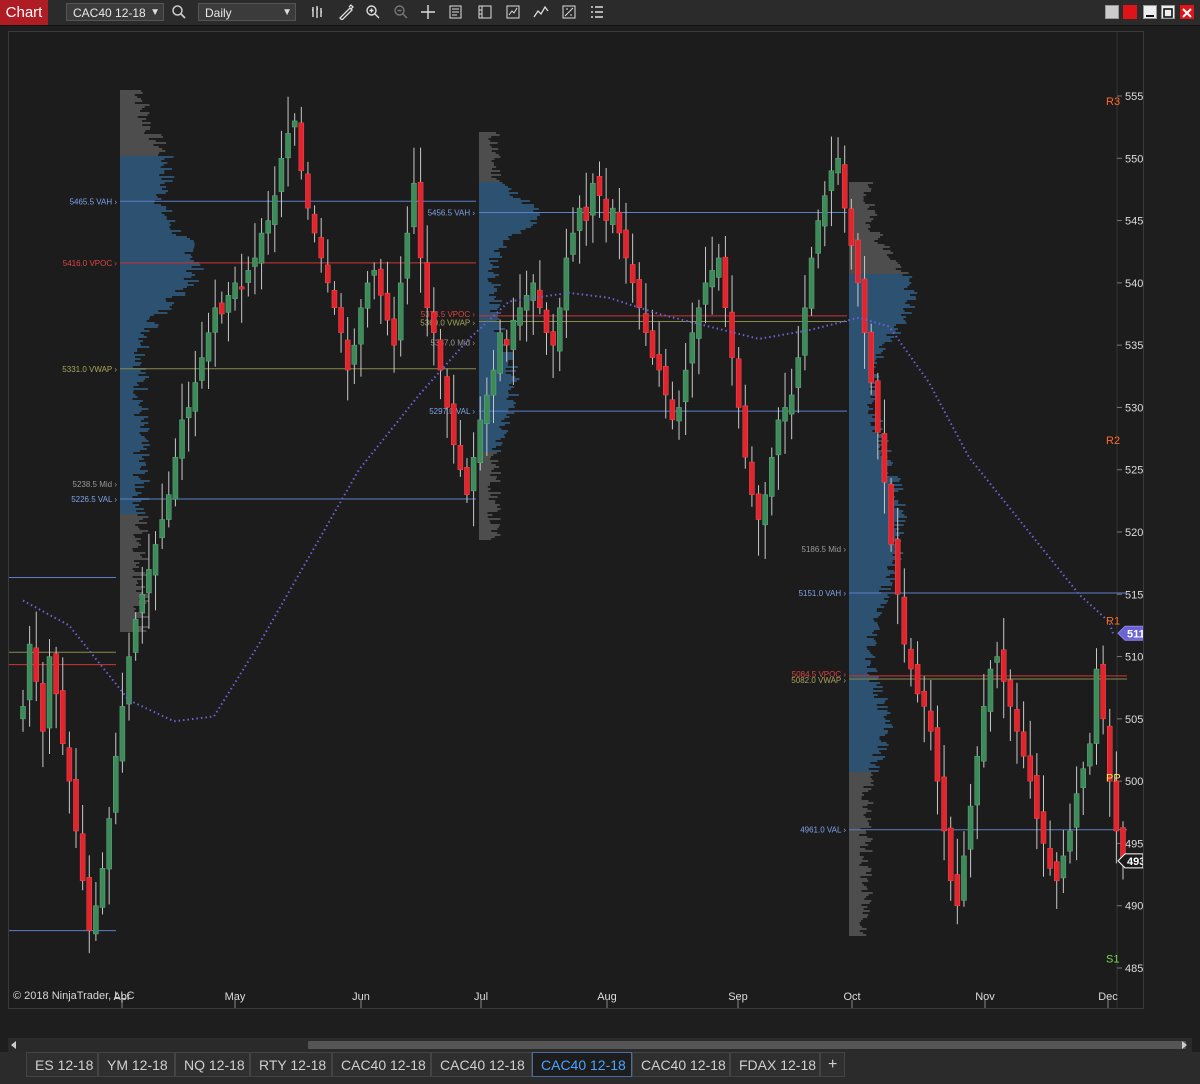 This screenshot has height=1084, width=1200. Describe the element at coordinates (318, 12) in the screenshot. I see `bar-type-icon` at that location.